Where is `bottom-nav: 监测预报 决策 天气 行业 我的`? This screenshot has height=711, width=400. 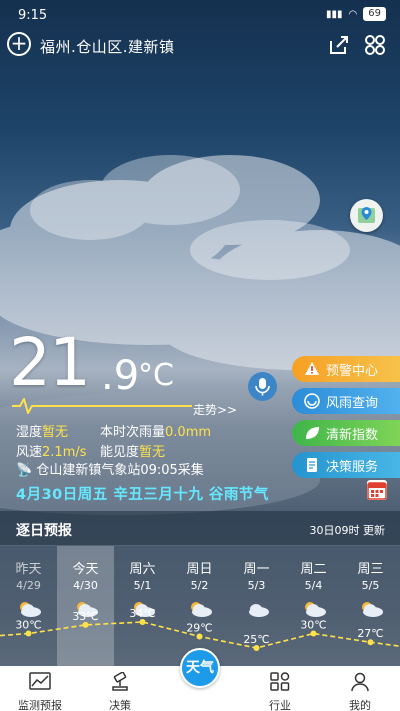
bottom-nav: 监测预报 决策 天气 行业 我的 is located at coordinates (200, 679).